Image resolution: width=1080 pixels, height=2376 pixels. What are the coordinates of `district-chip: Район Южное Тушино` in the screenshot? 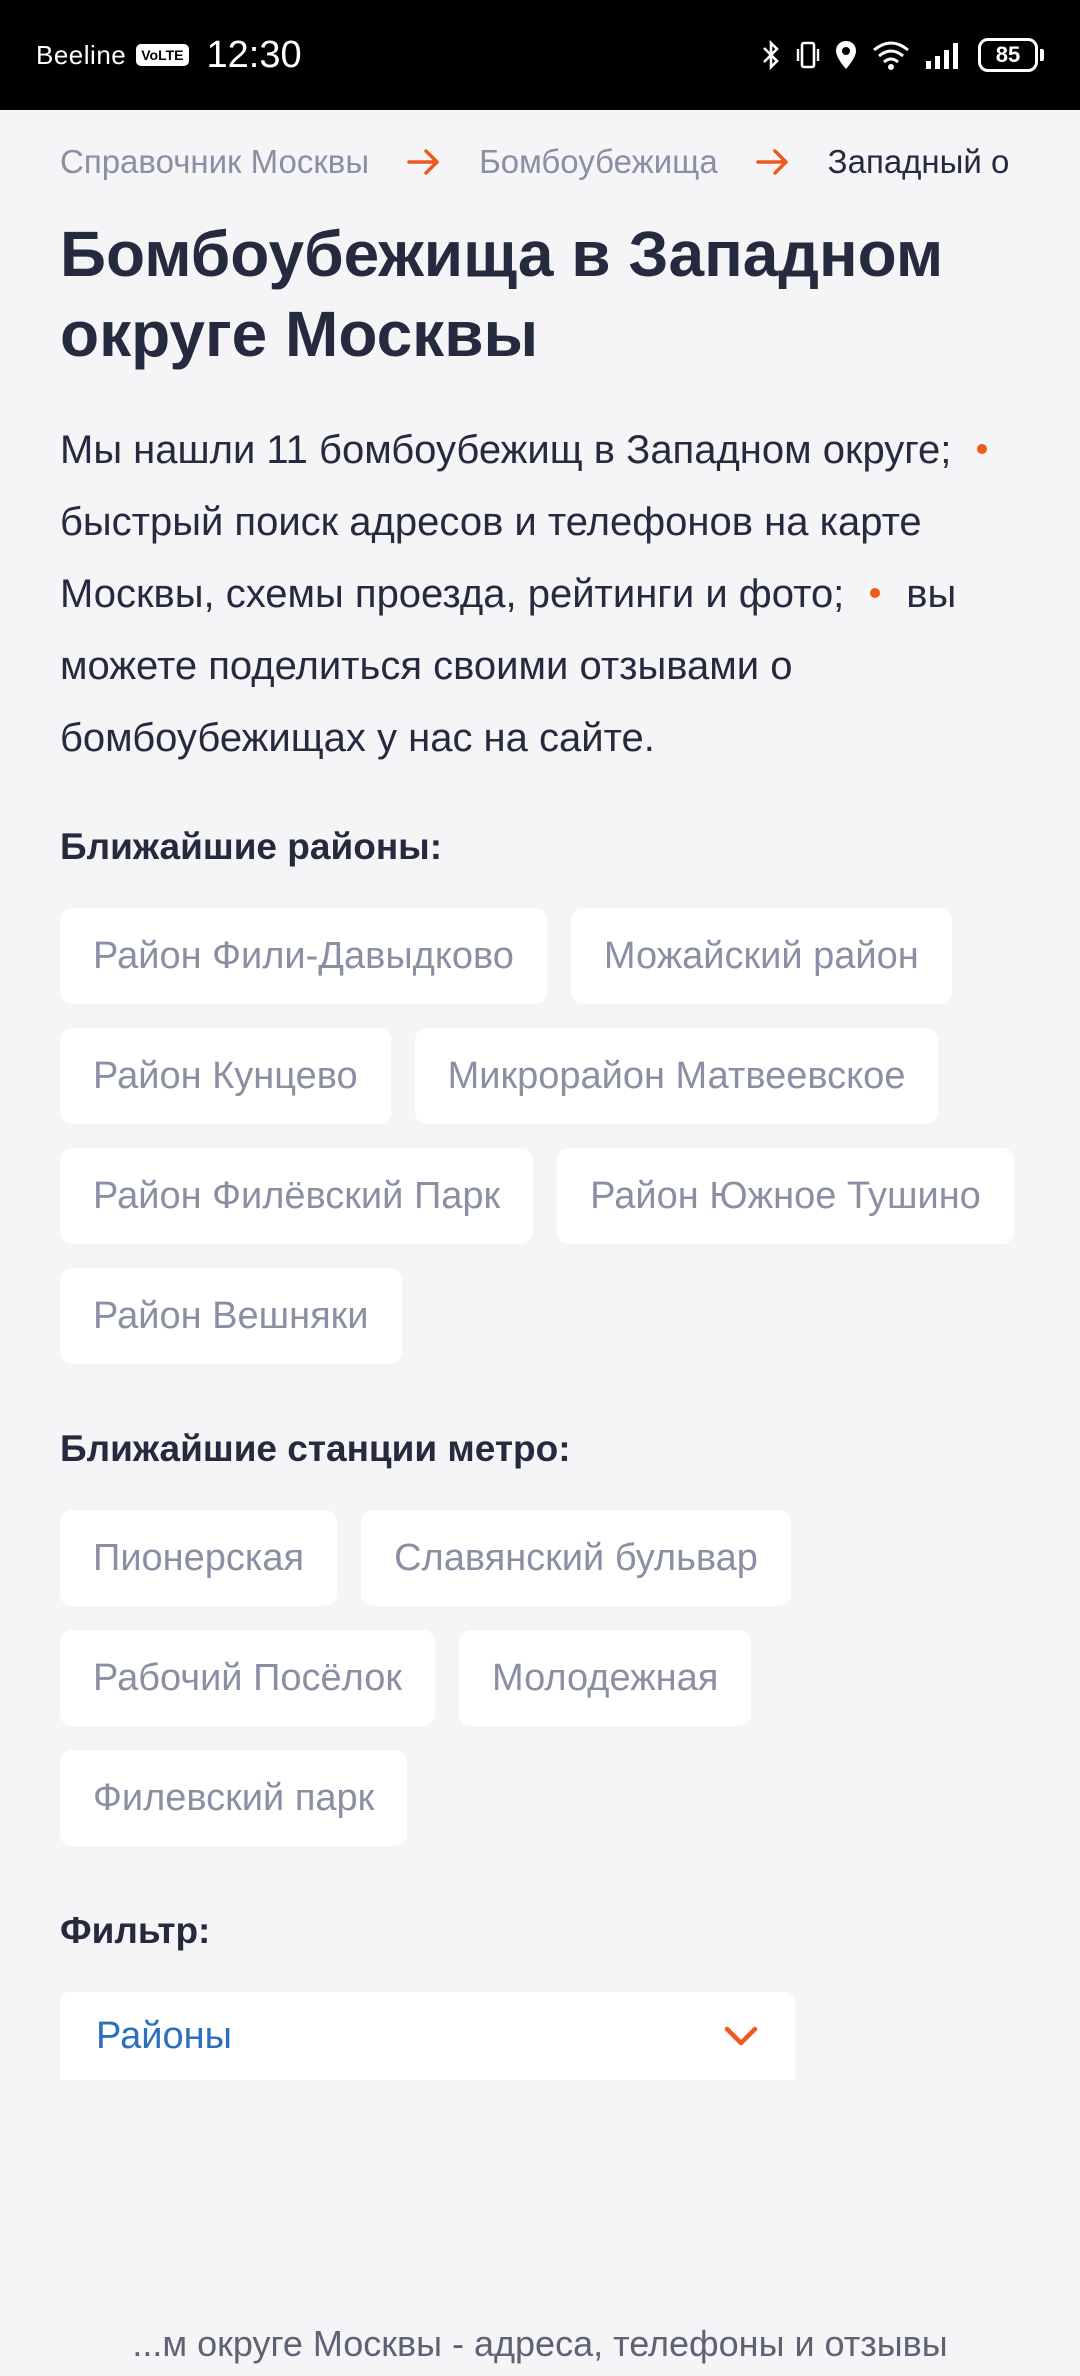 It's located at (785, 1196).